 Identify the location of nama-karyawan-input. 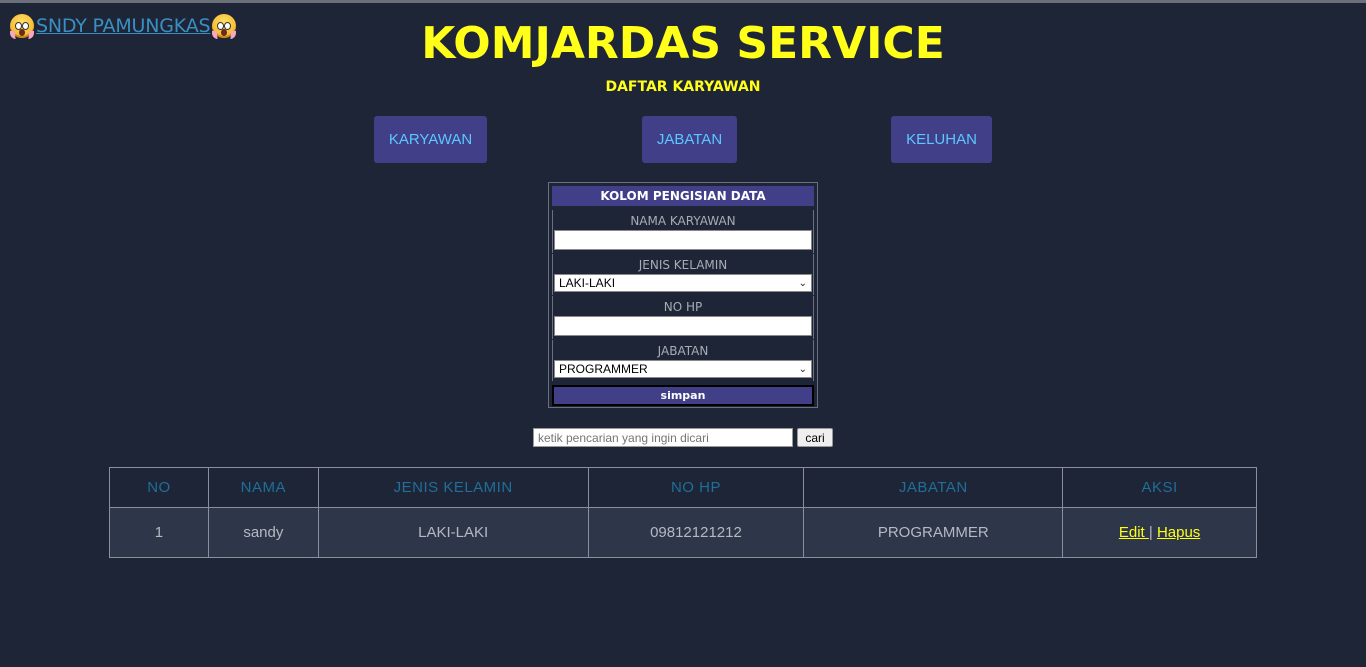
(683, 240).